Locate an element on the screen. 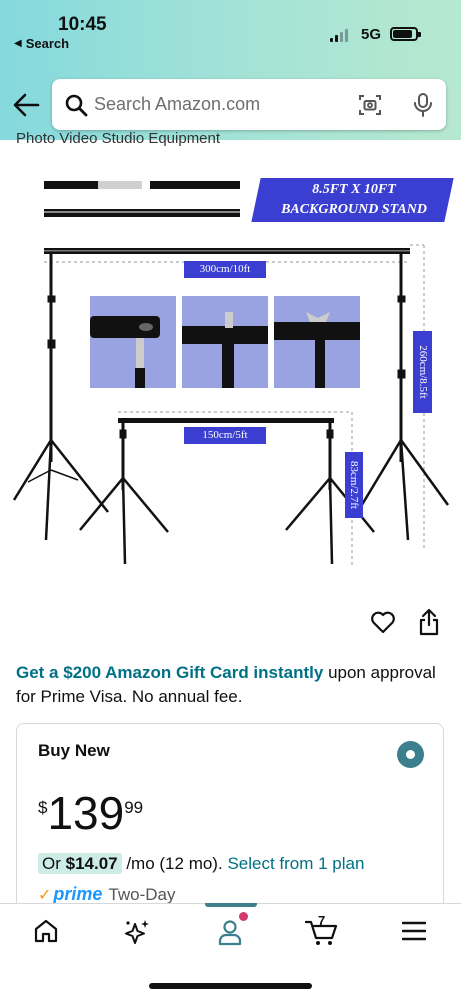 The width and height of the screenshot is (461, 1000). heart-icon is located at coordinates (383, 622).